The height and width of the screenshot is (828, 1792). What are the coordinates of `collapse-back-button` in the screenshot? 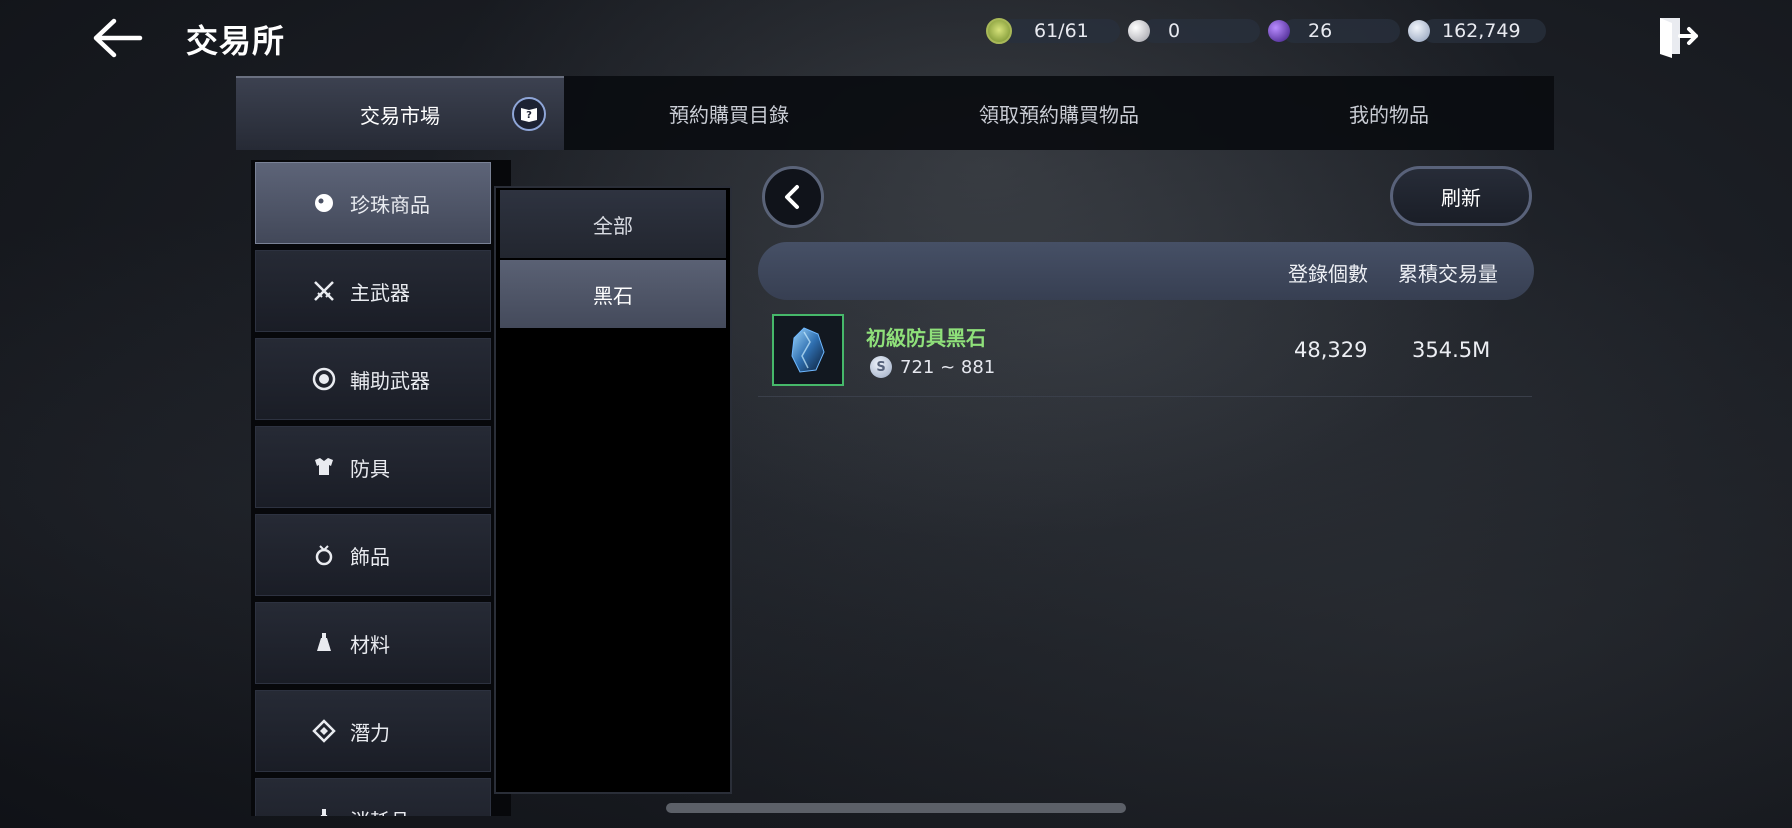 It's located at (793, 197).